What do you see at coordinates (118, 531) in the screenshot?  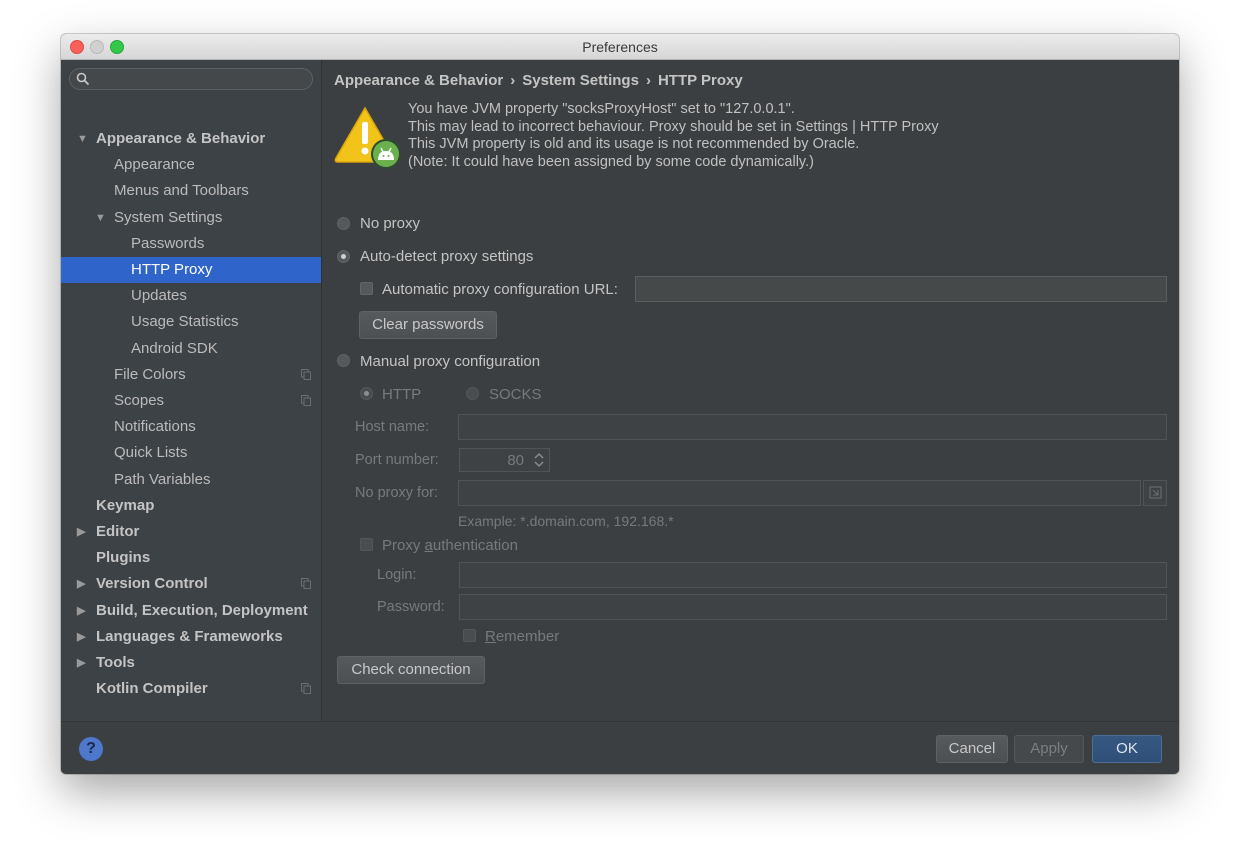 I see `sidebar-item-label: Editor` at bounding box center [118, 531].